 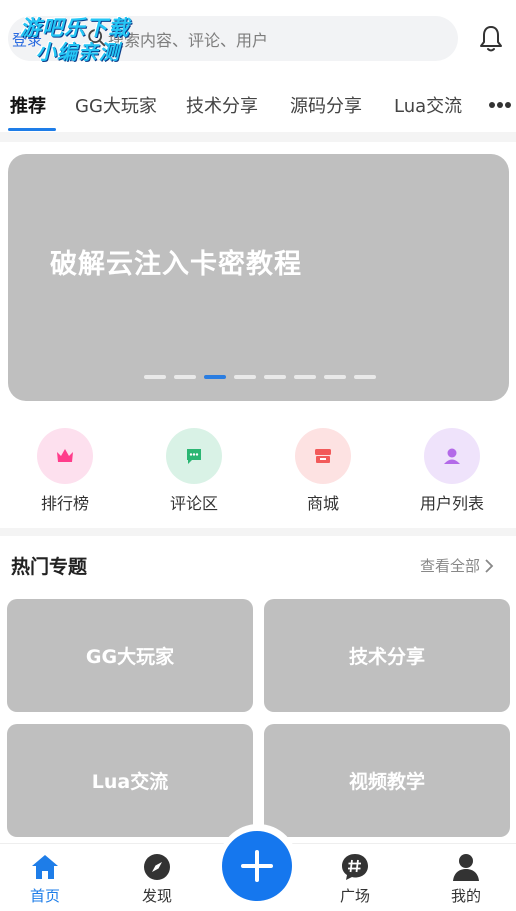 I want to click on topic-card: GG大玩家, so click(x=130, y=655).